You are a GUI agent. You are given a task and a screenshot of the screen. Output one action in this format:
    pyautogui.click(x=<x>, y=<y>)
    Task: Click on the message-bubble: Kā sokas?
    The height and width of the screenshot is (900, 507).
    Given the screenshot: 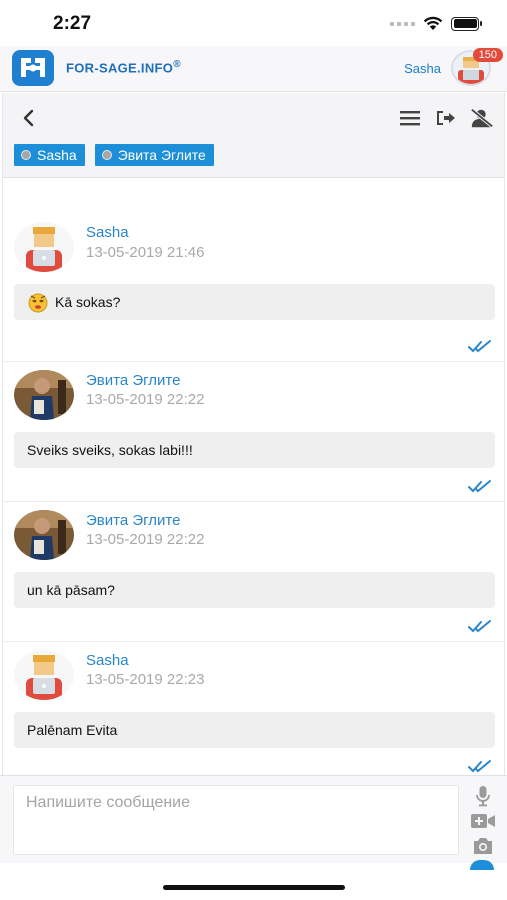 What is the action you would take?
    pyautogui.click(x=254, y=302)
    